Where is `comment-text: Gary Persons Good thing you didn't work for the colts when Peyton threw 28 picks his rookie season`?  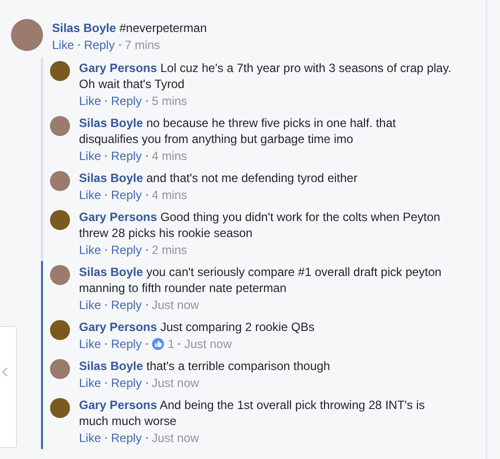 comment-text: Gary Persons Good thing you didn't work for the colts when Peyton threw 28 picks his rookie season is located at coordinates (260, 225).